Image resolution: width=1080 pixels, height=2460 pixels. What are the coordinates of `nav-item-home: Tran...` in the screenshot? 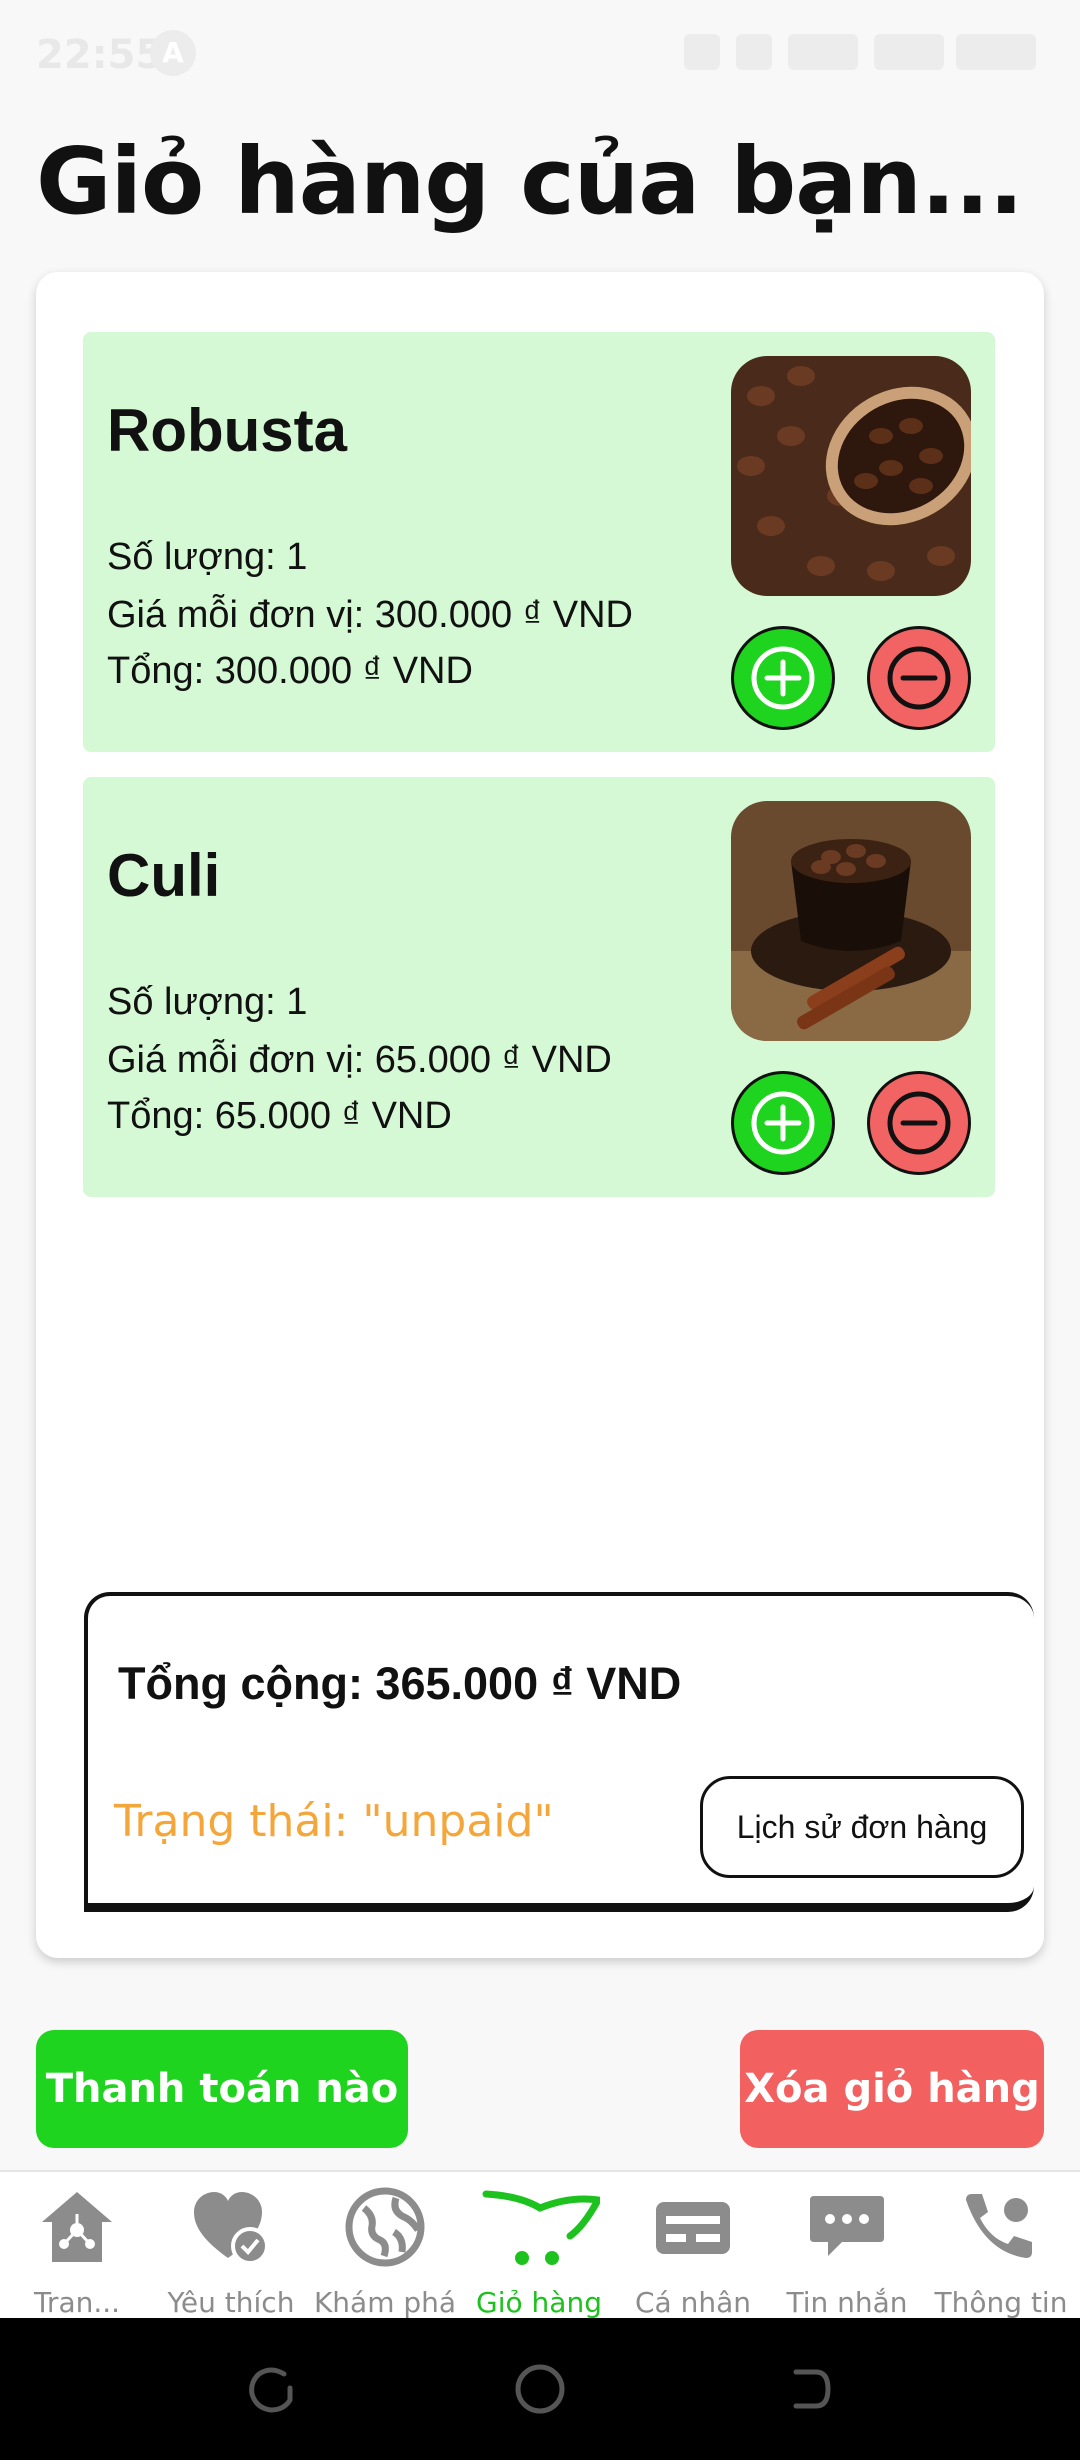 It's located at (77, 2246).